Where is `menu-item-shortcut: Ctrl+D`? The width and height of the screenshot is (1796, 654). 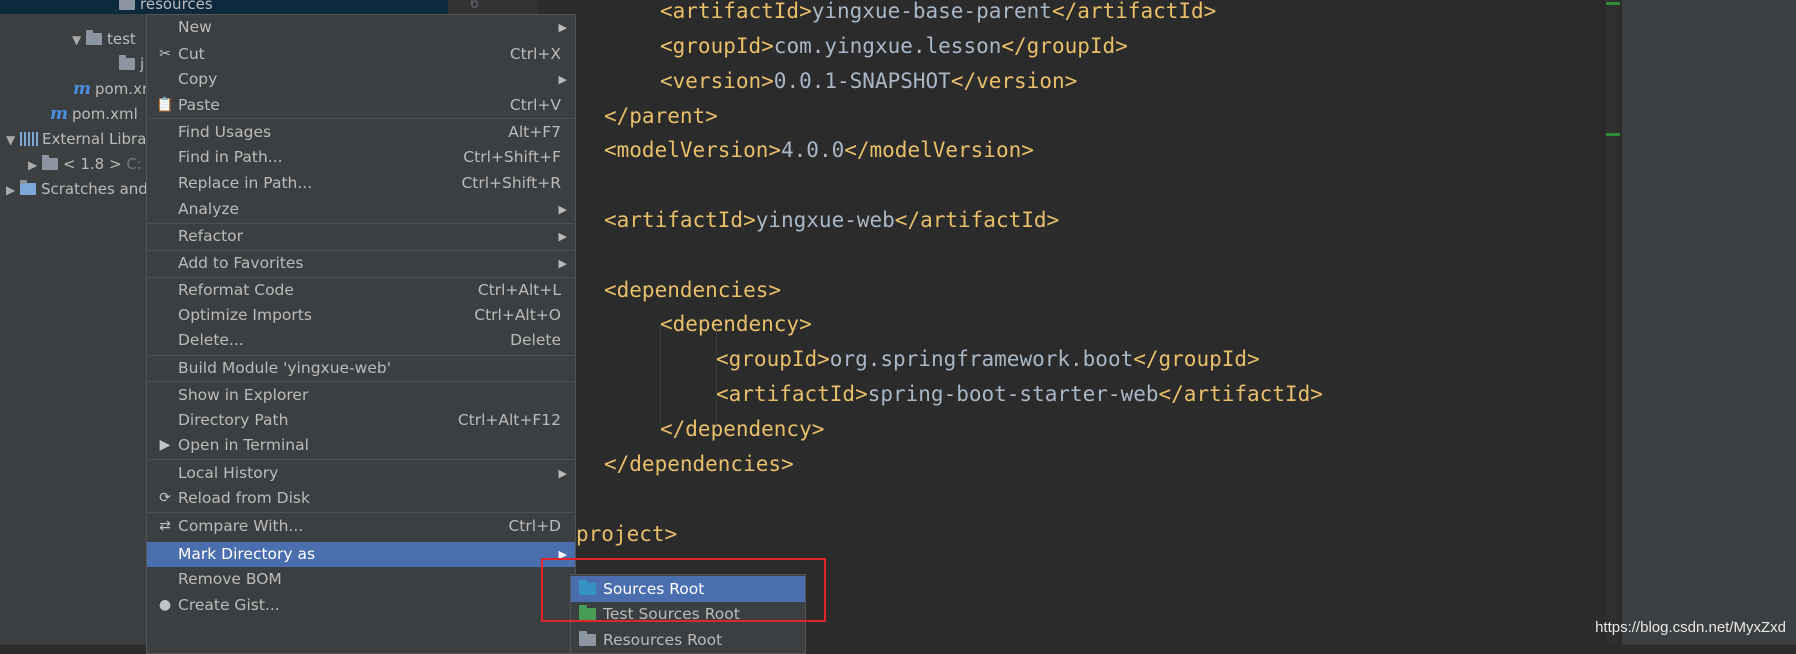
menu-item-shortcut: Ctrl+D is located at coordinates (534, 526).